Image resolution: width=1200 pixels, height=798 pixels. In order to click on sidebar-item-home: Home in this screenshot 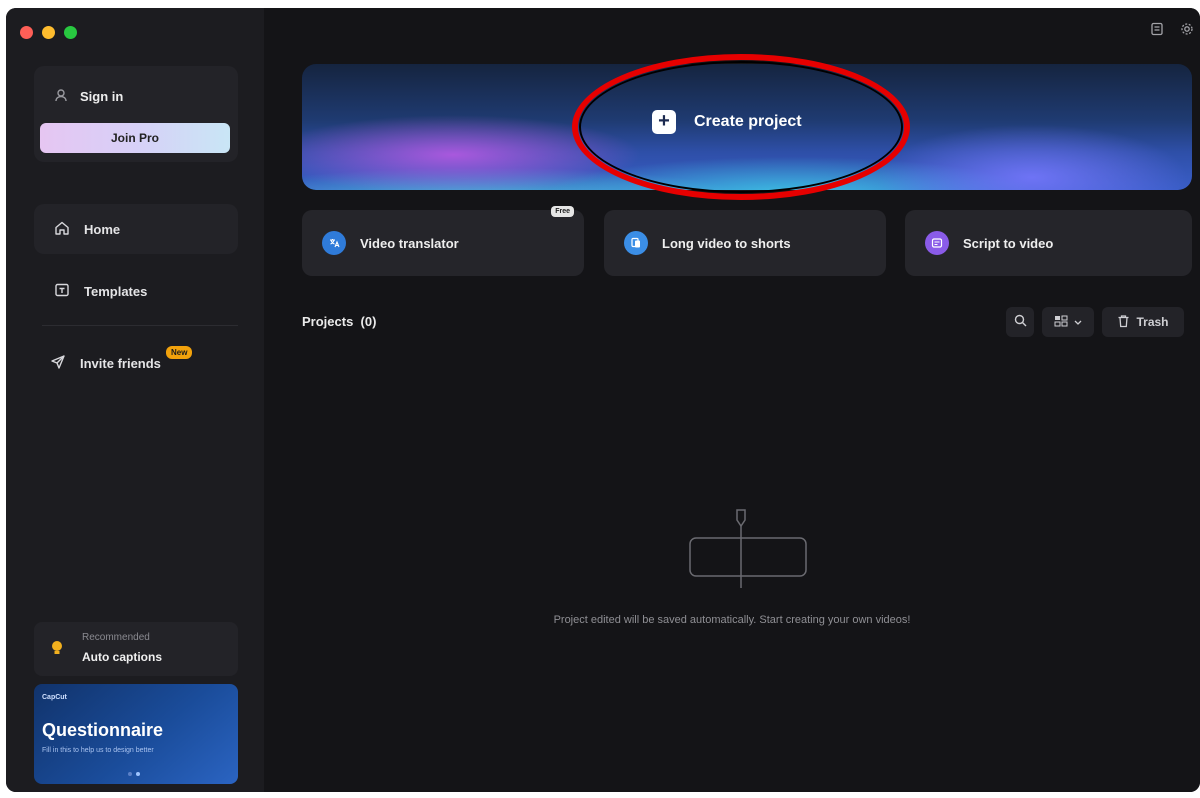, I will do `click(136, 229)`.